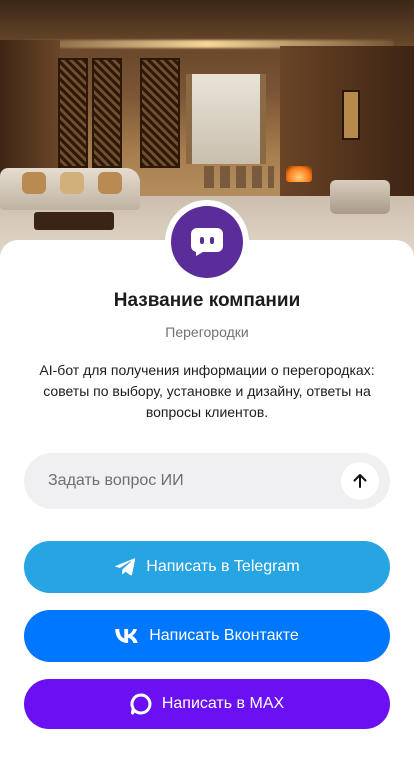 The width and height of the screenshot is (414, 770). I want to click on wall-art, so click(351, 115).